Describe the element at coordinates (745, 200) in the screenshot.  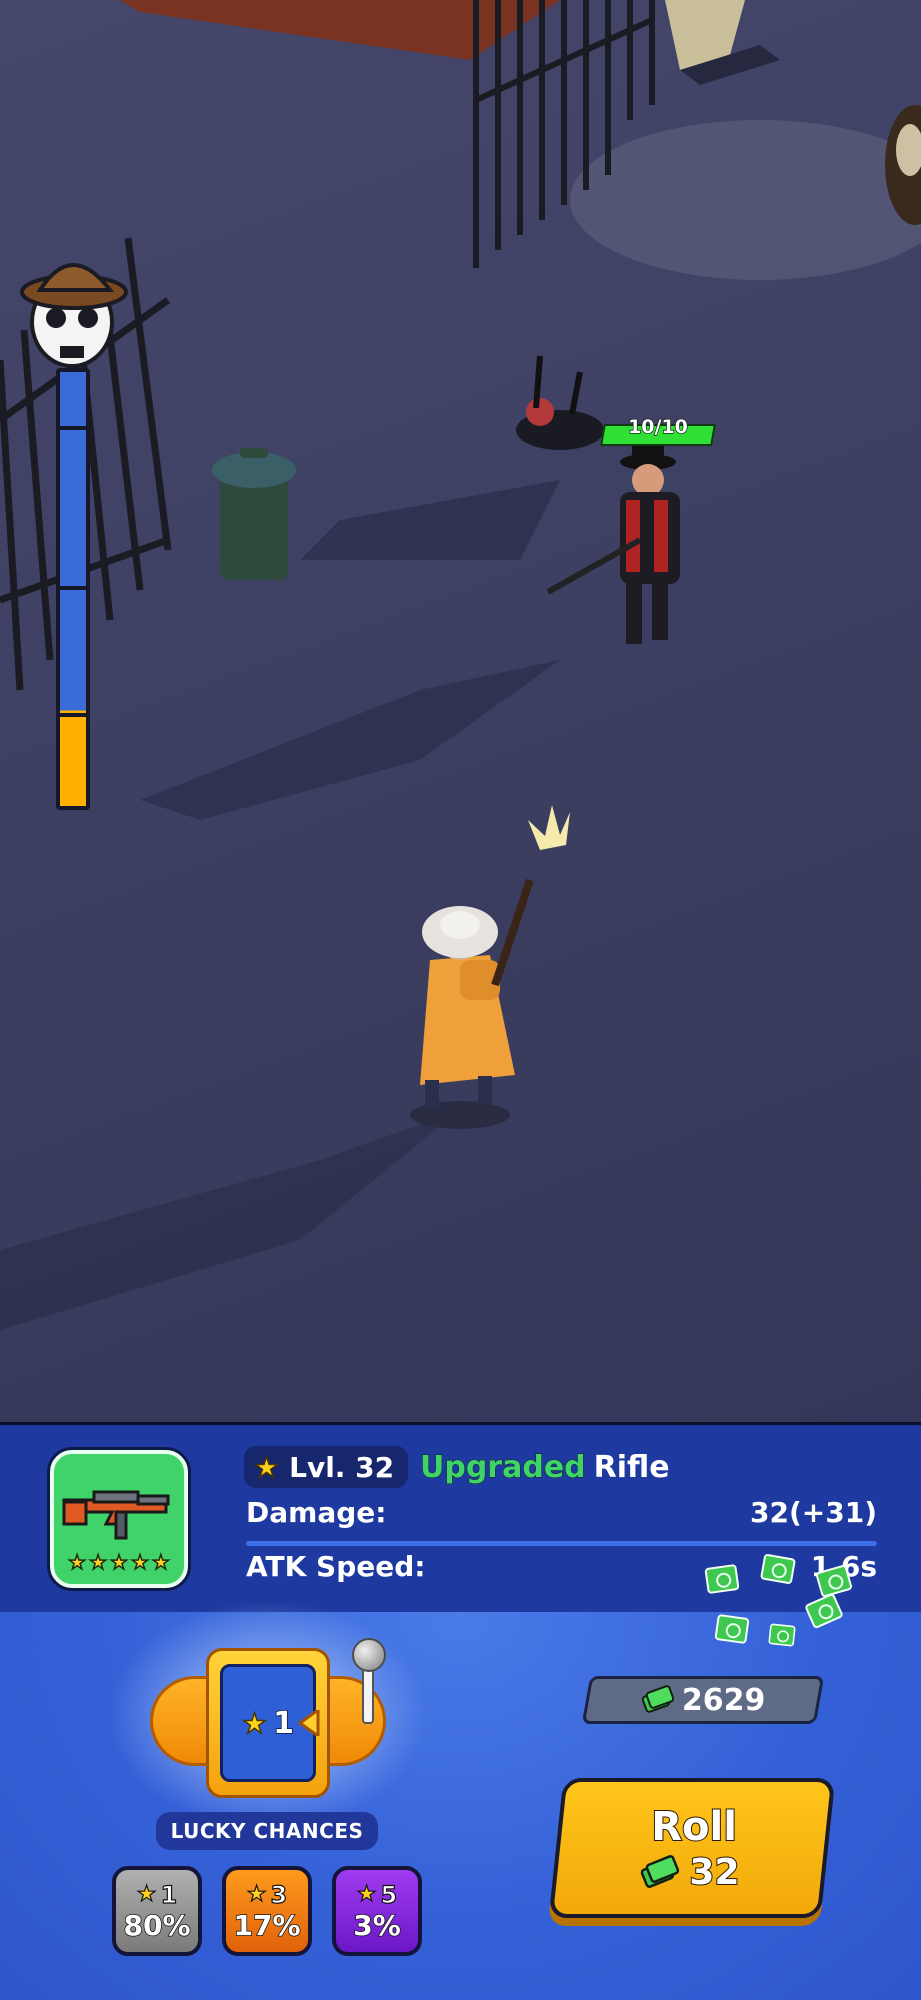
I see `lamp-light` at that location.